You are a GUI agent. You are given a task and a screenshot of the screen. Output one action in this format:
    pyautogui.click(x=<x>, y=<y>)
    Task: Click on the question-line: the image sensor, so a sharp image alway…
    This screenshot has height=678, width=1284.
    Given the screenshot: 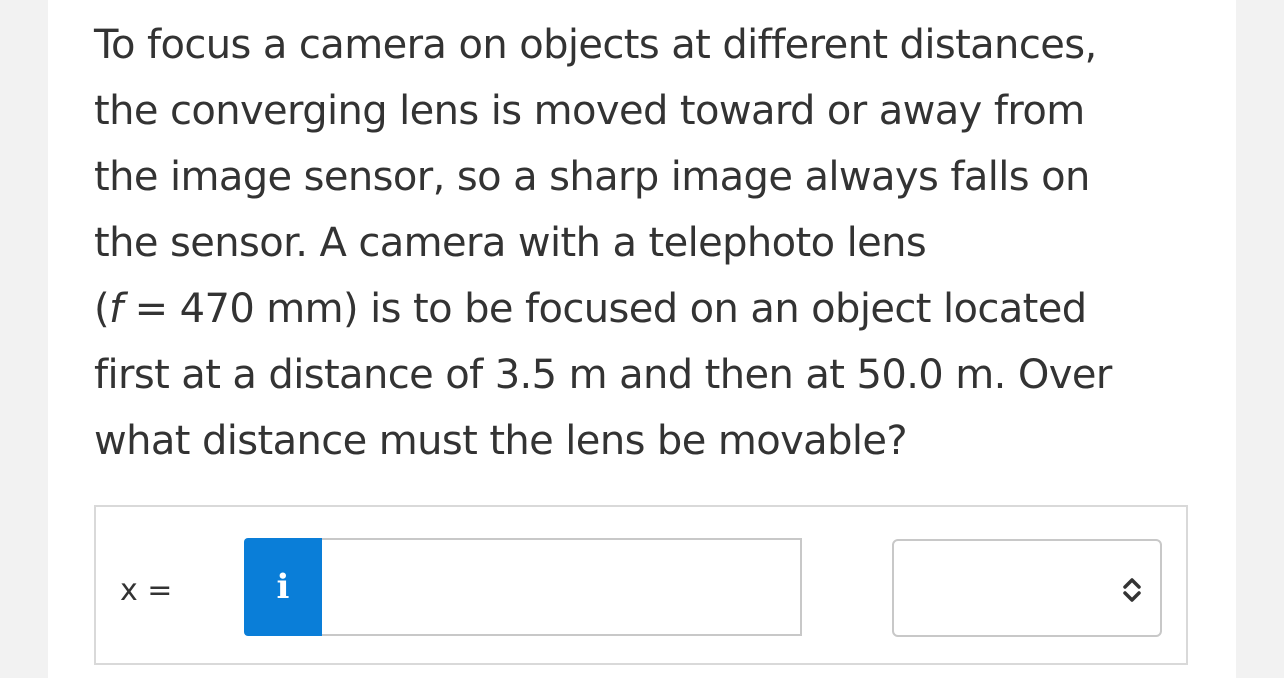 What is the action you would take?
    pyautogui.click(x=592, y=177)
    